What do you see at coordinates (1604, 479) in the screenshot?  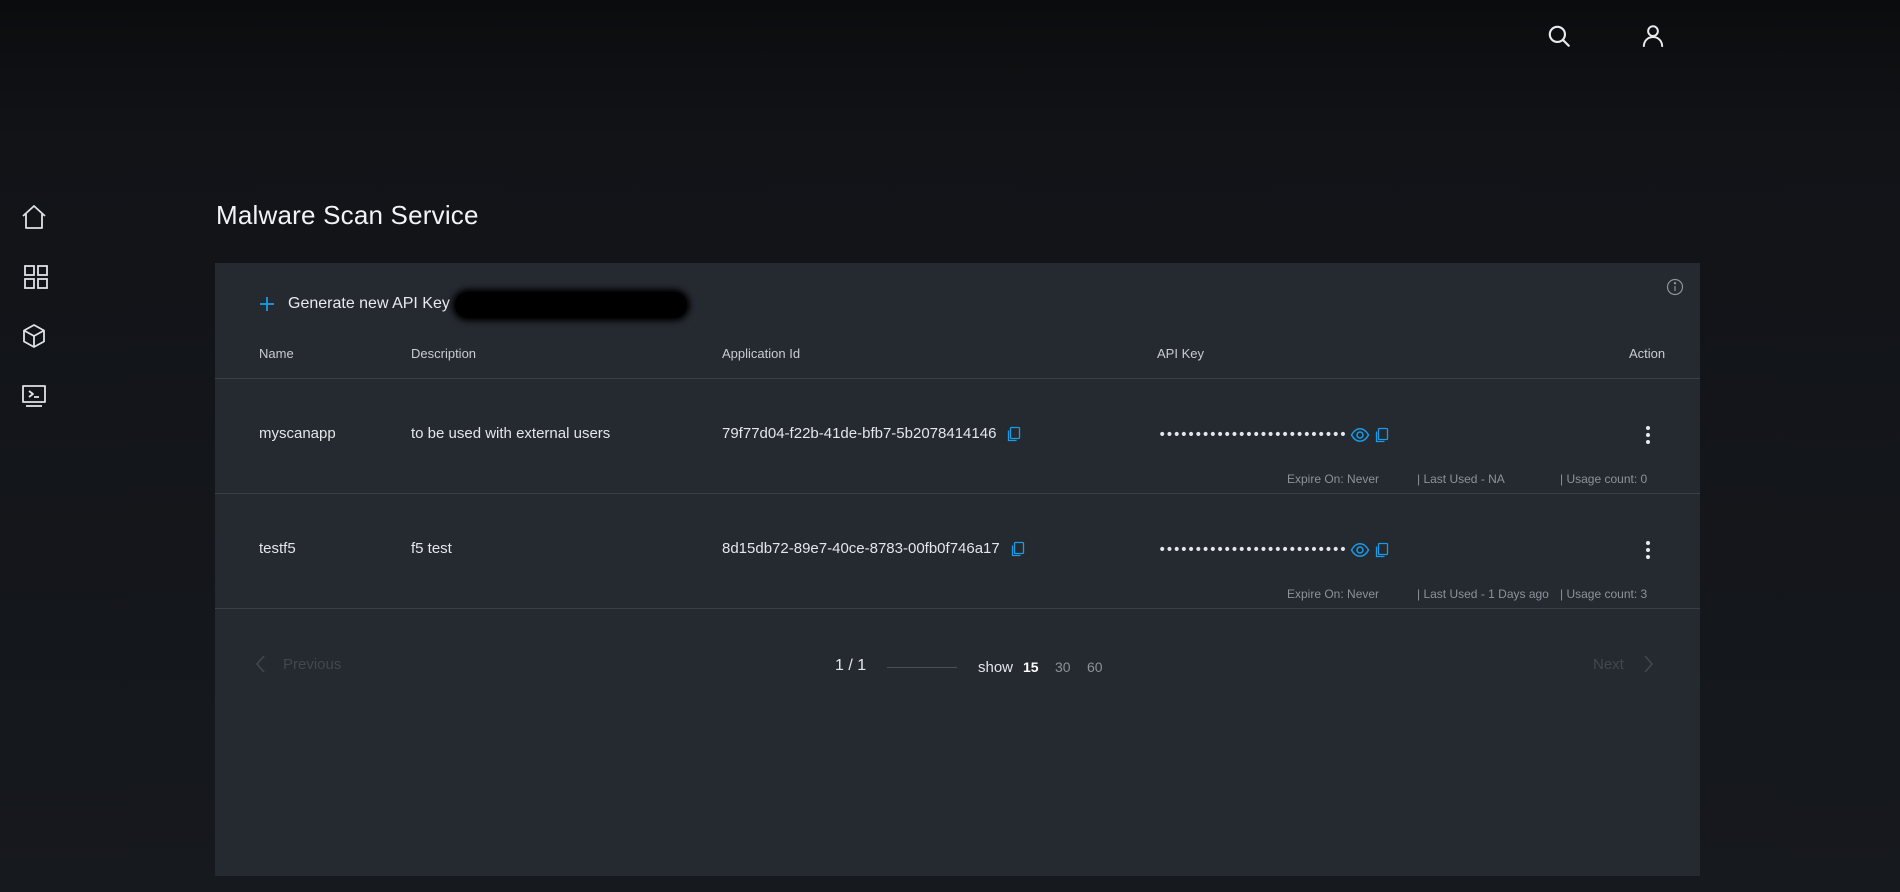 I see `row-usage-count: | Usage count: 0` at bounding box center [1604, 479].